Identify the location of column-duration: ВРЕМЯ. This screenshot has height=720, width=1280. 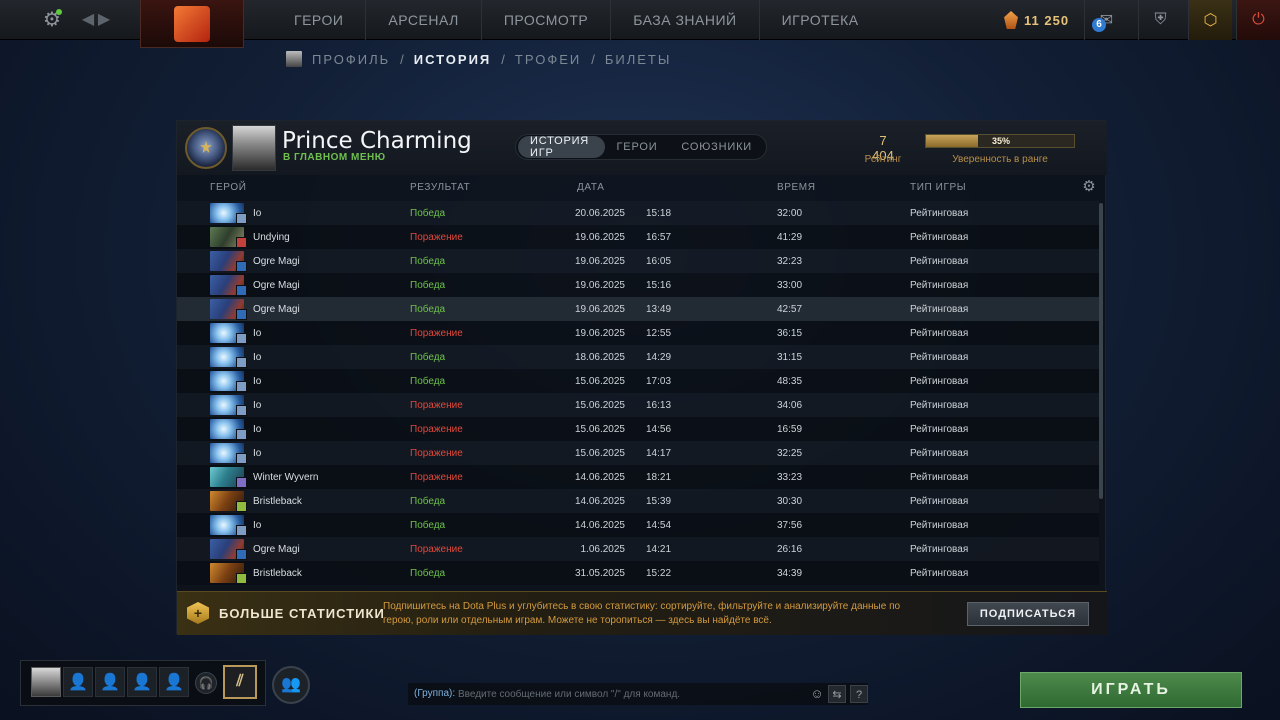
(796, 187).